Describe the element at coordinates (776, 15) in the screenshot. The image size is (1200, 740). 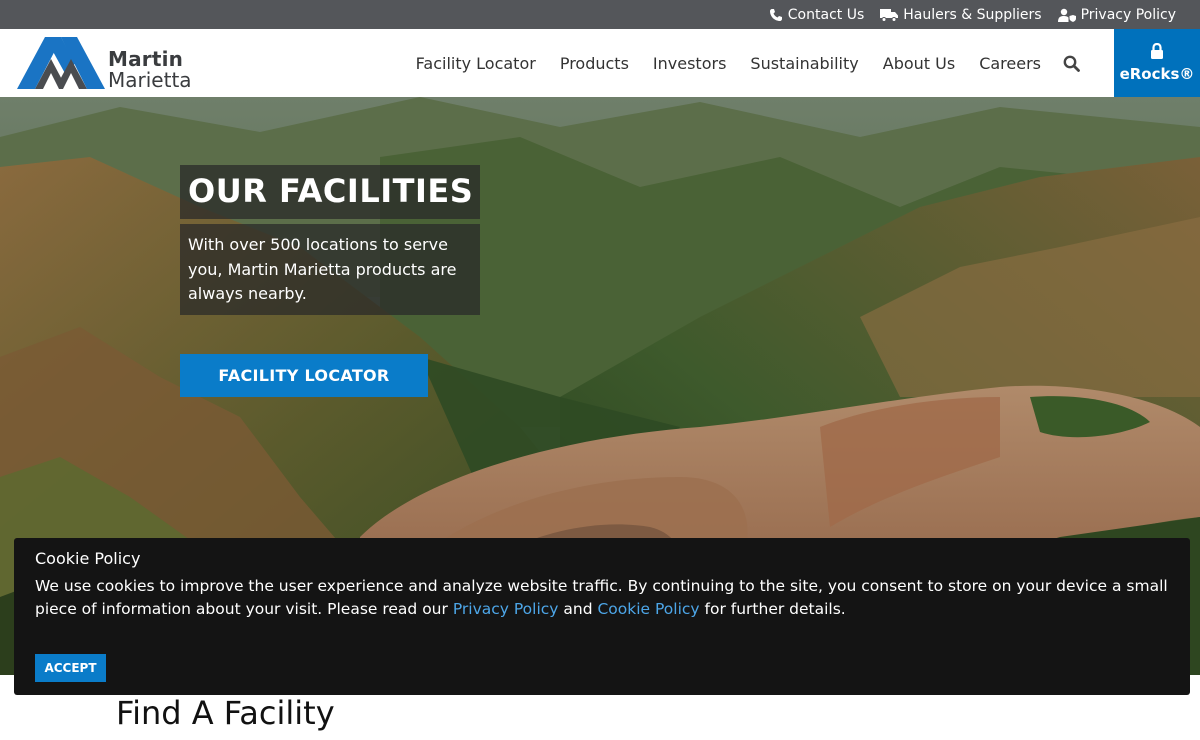
I see `phone-icon` at that location.